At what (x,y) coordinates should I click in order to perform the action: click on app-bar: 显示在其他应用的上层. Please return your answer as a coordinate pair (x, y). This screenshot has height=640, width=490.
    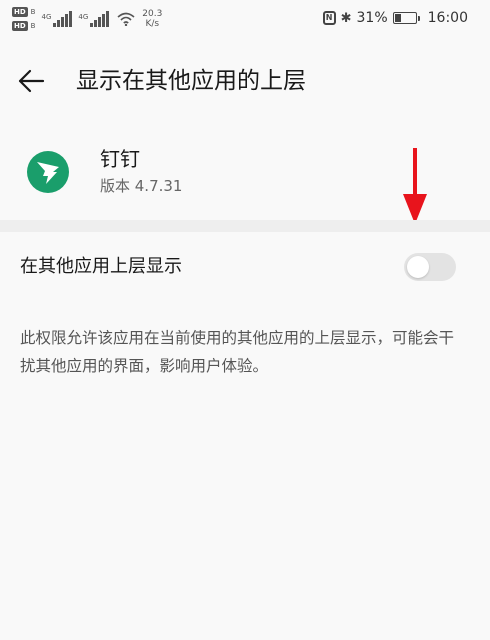
    Looking at the image, I should click on (245, 81).